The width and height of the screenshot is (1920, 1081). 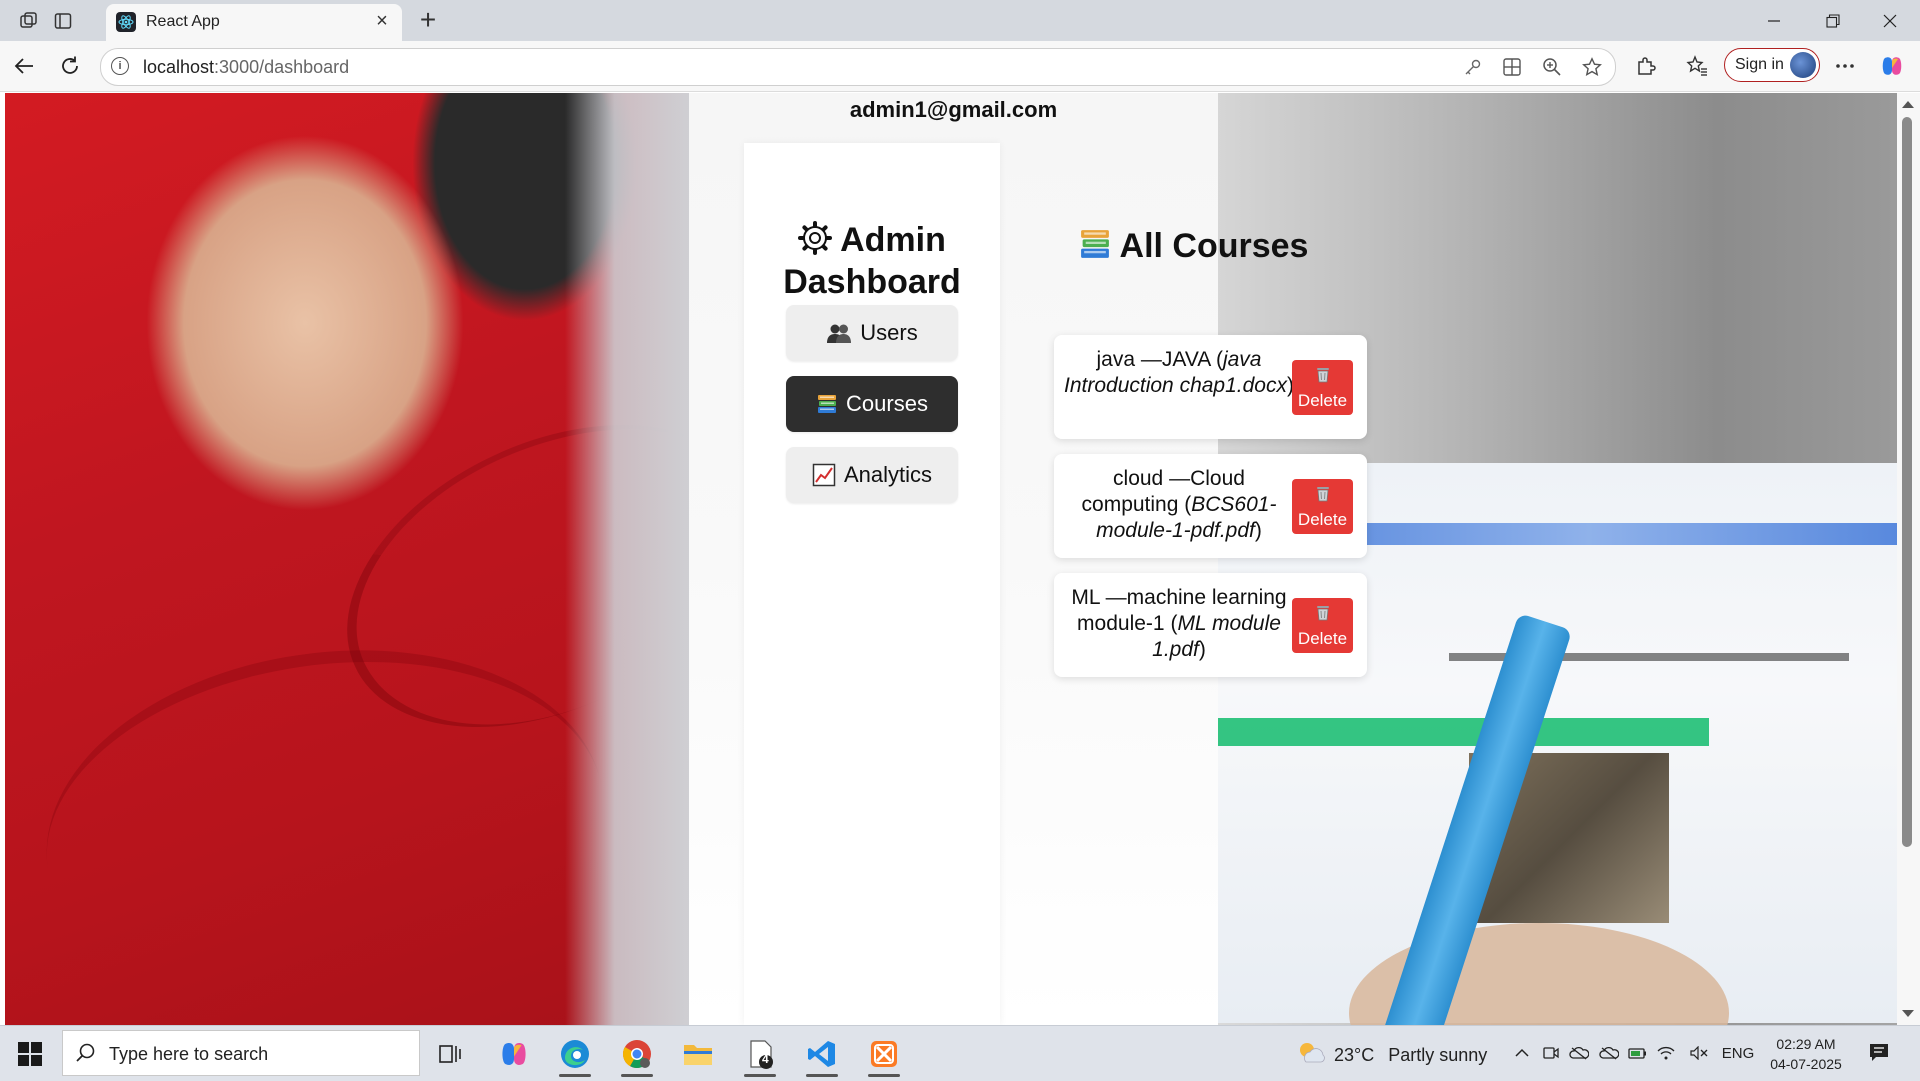 I want to click on scroll-thumb, so click(x=1907, y=482).